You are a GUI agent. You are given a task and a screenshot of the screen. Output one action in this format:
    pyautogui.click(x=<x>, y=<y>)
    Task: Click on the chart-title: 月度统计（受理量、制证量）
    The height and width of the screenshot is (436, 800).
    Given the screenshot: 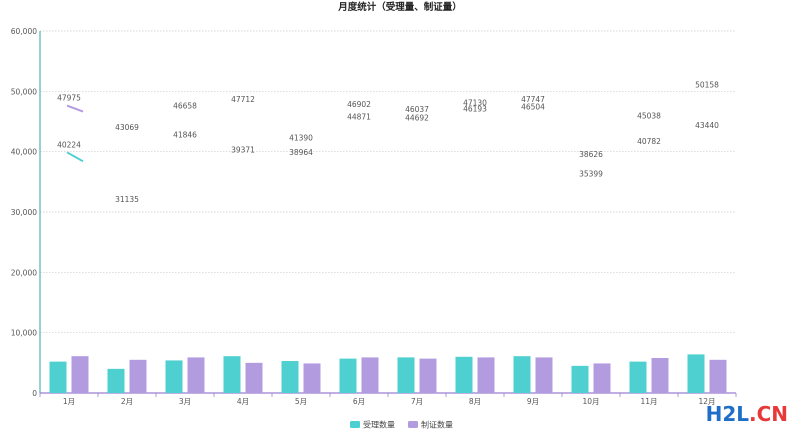 What is the action you would take?
    pyautogui.click(x=399, y=7)
    